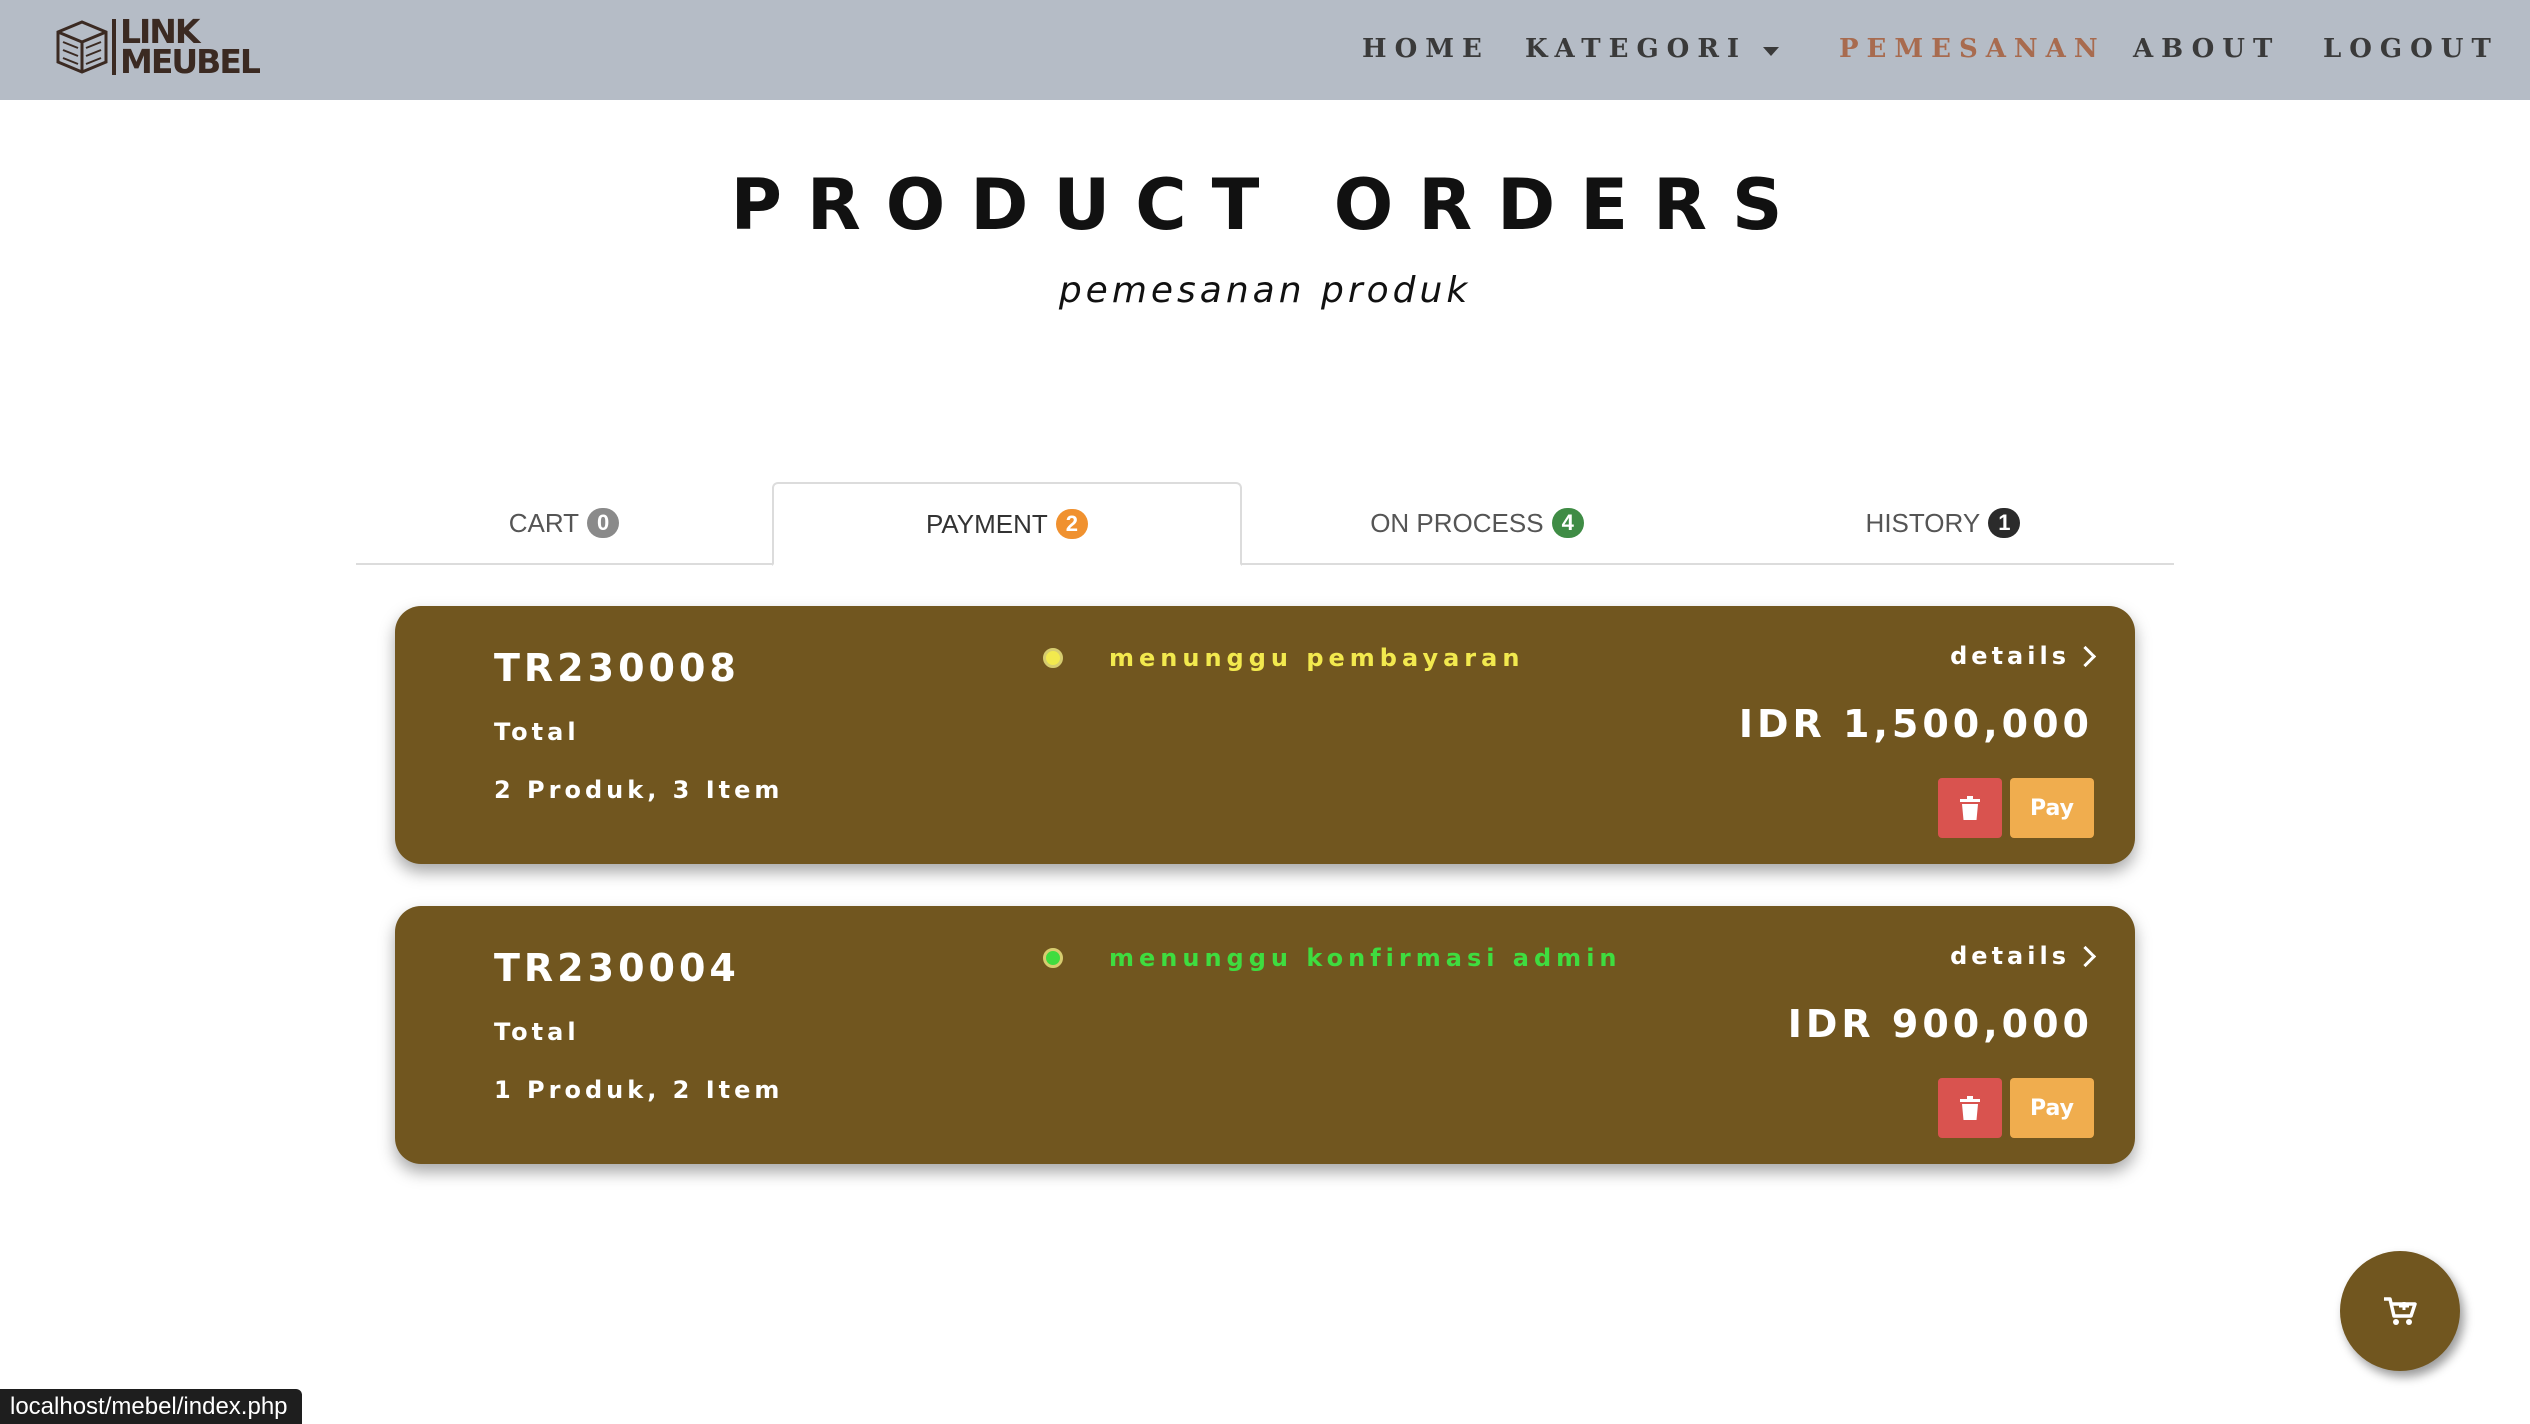 The height and width of the screenshot is (1424, 2530). Describe the element at coordinates (1317, 658) in the screenshot. I see `order-status: menunggu pembayaran` at that location.